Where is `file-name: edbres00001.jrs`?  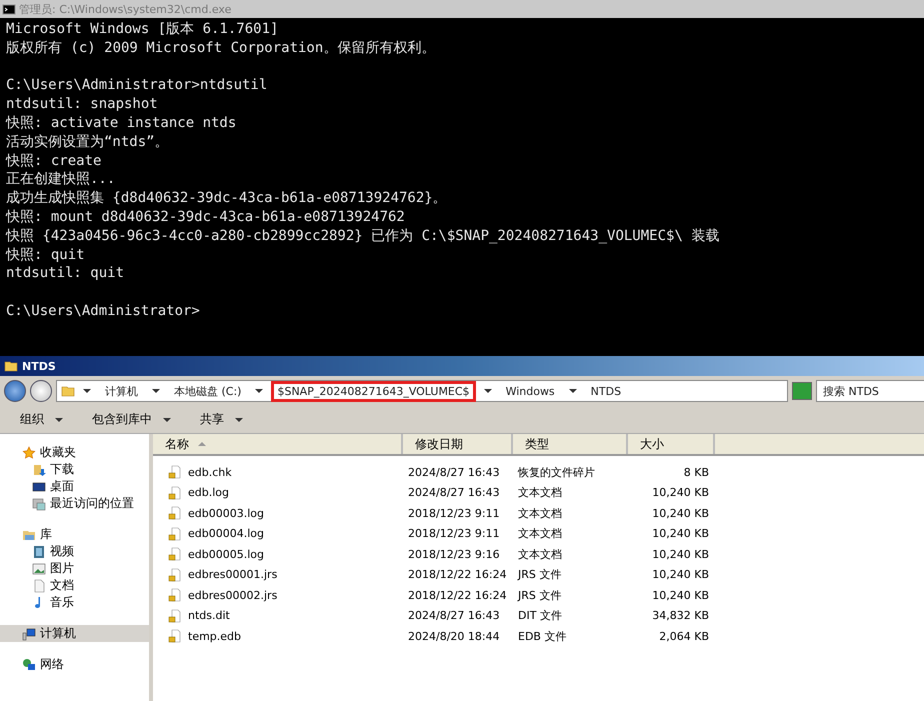 file-name: edbres00001.jrs is located at coordinates (233, 575).